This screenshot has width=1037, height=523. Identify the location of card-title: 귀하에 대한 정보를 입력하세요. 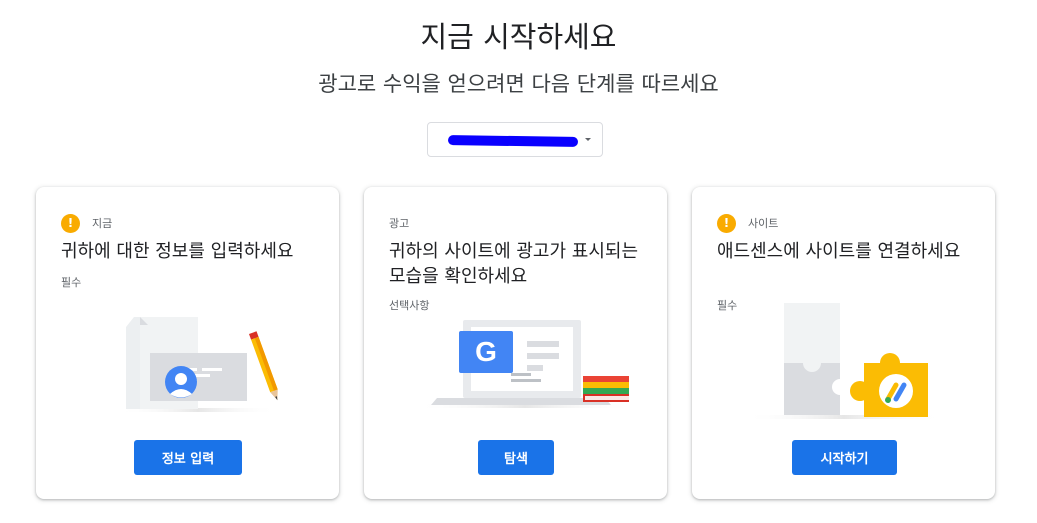
(177, 251).